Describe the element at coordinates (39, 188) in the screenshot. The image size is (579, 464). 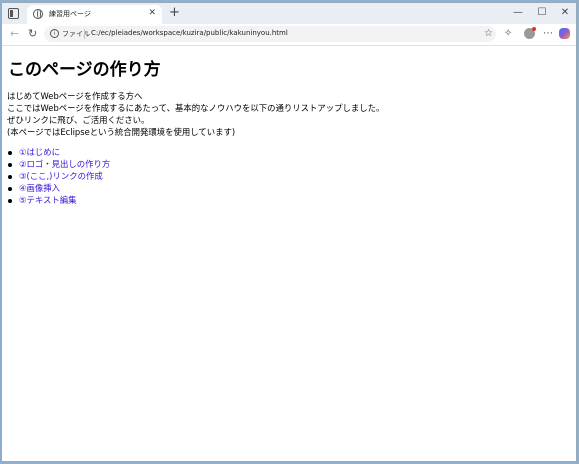
I see `link-insert-image: ④画像挿入` at that location.